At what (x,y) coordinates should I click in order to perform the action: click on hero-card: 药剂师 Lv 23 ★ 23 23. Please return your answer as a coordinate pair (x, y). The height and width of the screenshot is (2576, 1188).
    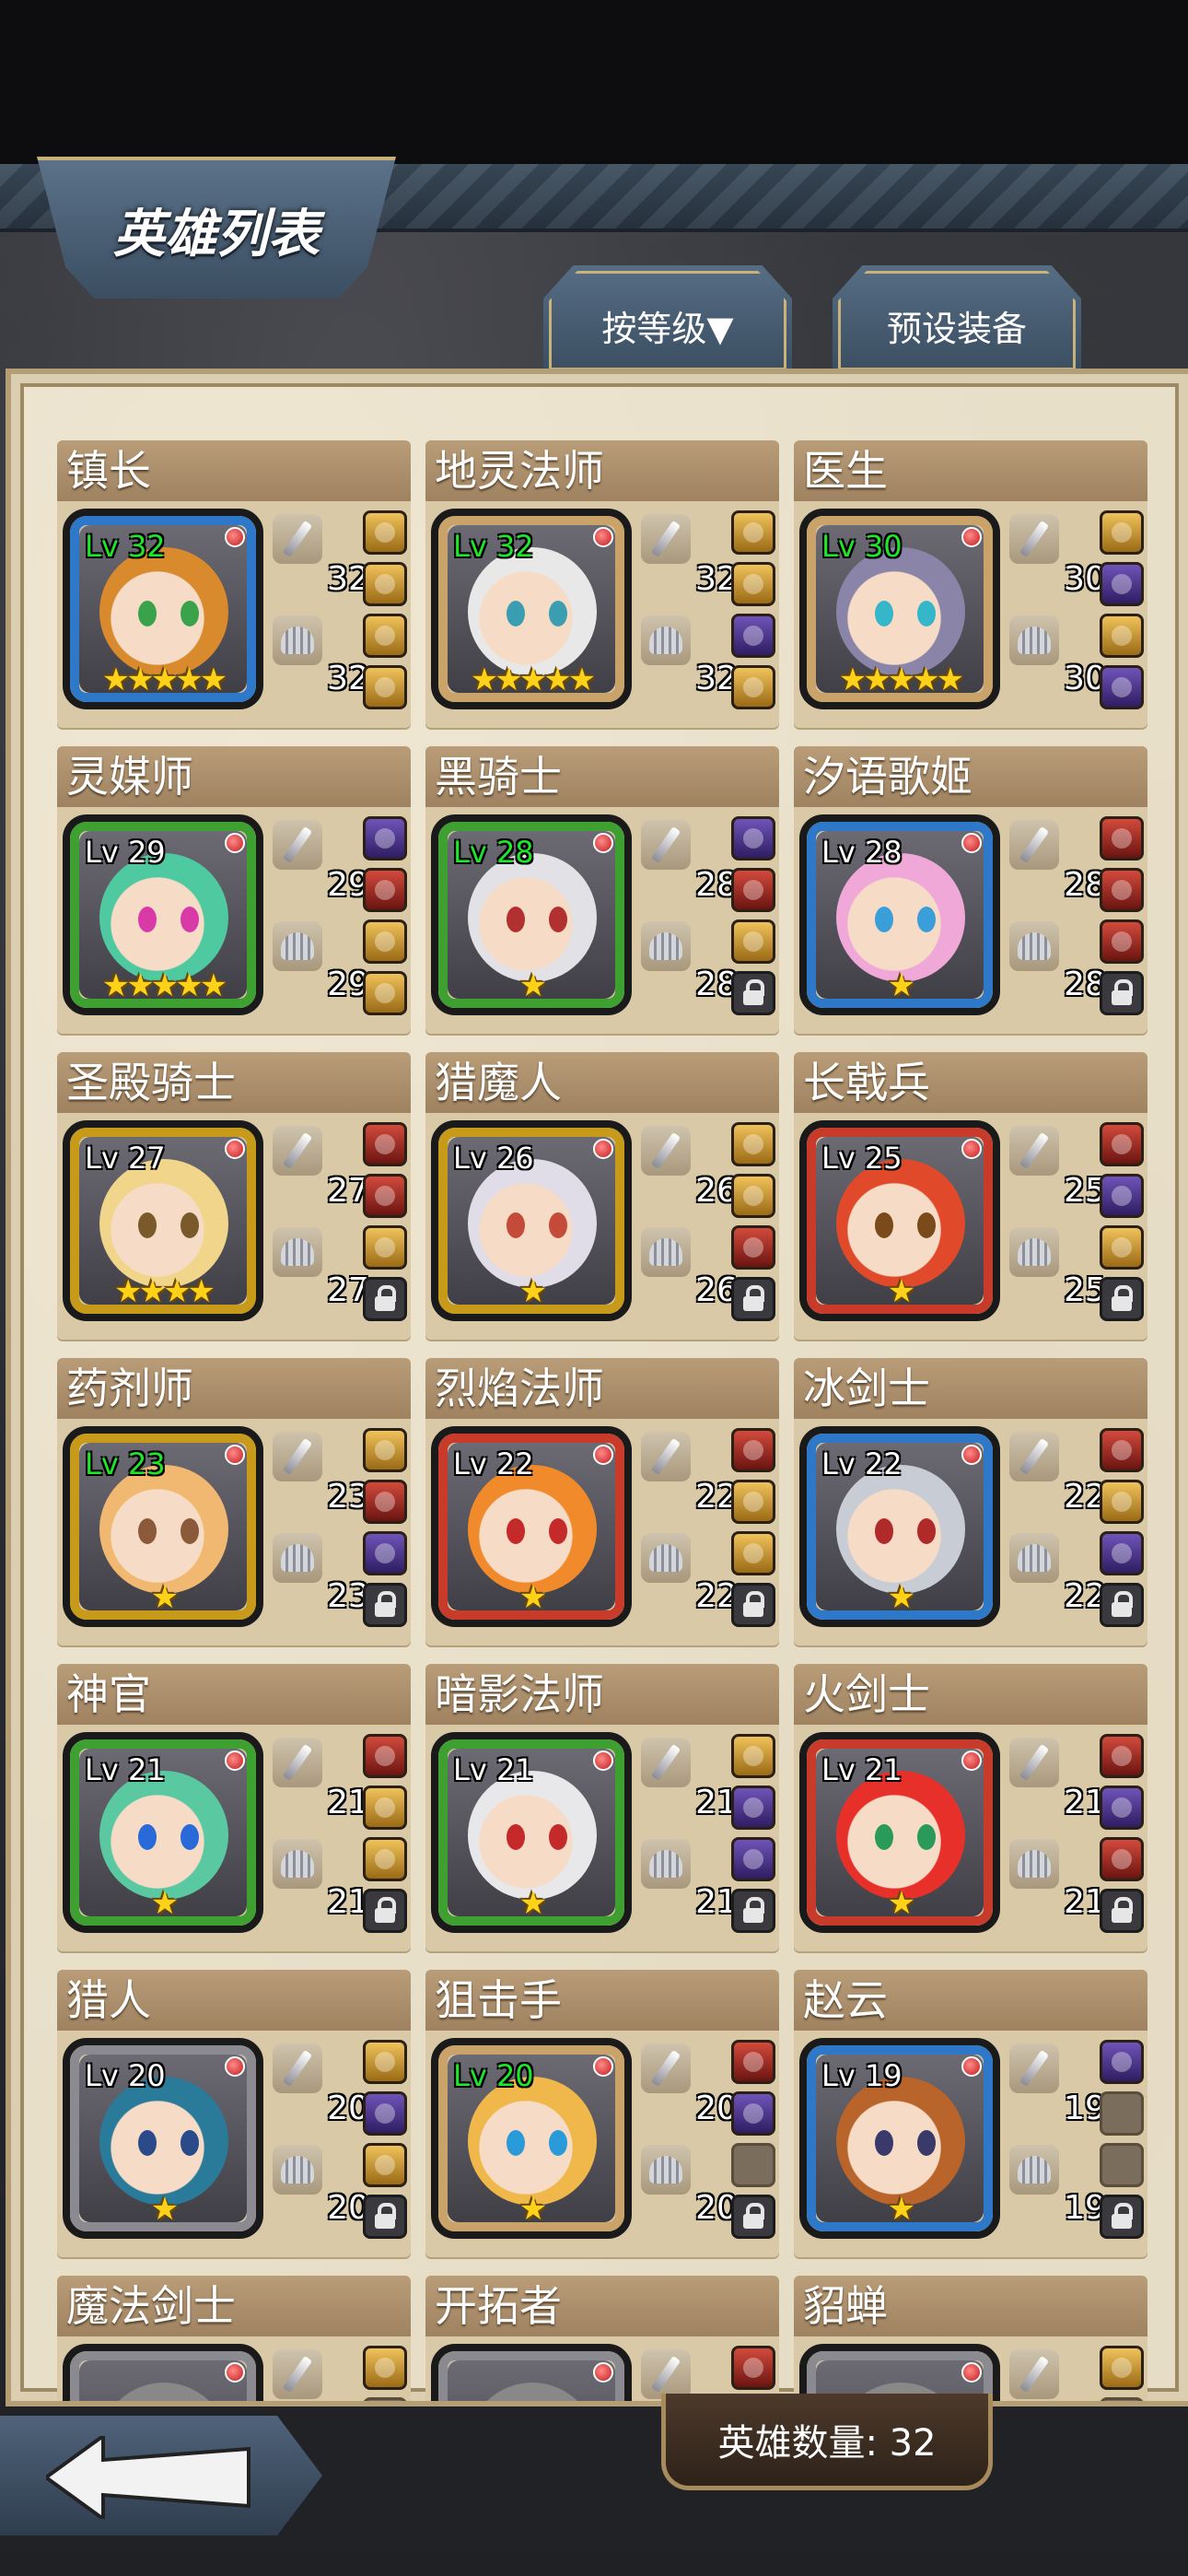
    Looking at the image, I should click on (234, 1501).